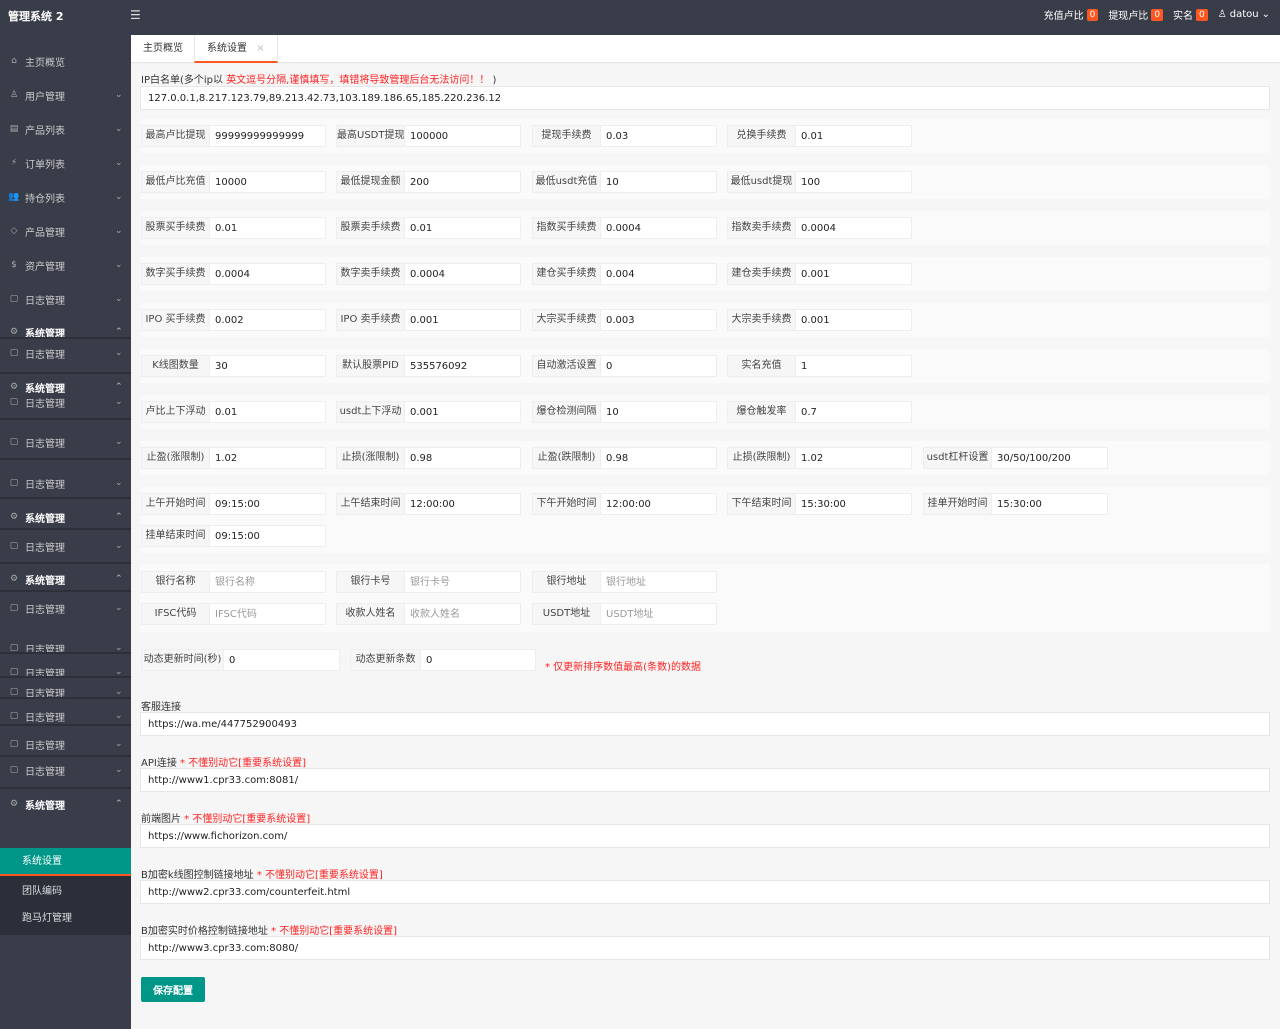 This screenshot has height=1029, width=1280. I want to click on sidebar-item-1: ♙ 用户管理 ⌄, so click(65, 95).